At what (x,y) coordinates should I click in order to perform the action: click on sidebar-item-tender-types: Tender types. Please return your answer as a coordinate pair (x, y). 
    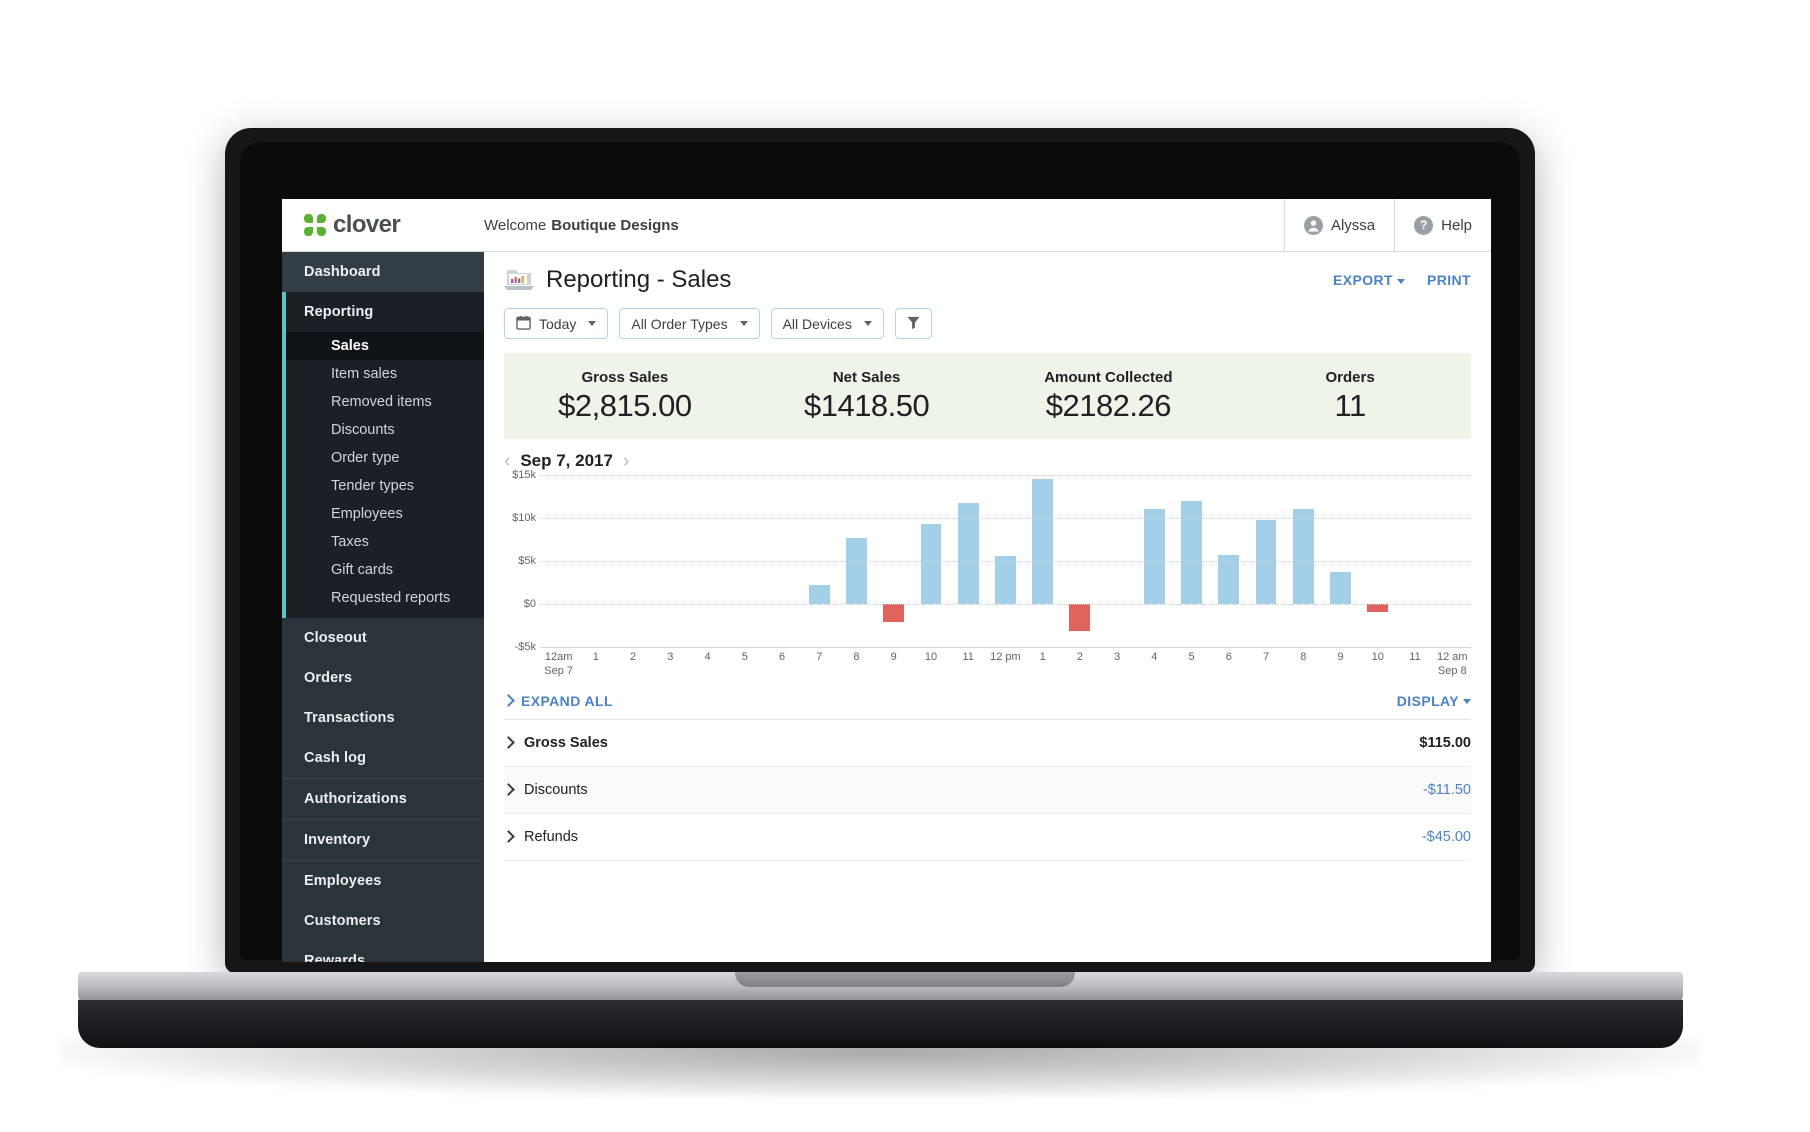
    Looking at the image, I should click on (385, 486).